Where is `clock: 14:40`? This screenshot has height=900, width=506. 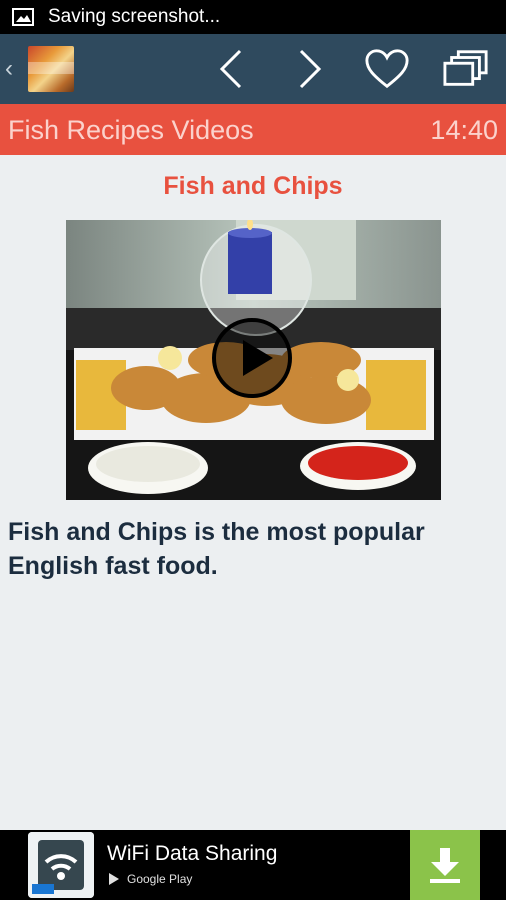 clock: 14:40 is located at coordinates (464, 130).